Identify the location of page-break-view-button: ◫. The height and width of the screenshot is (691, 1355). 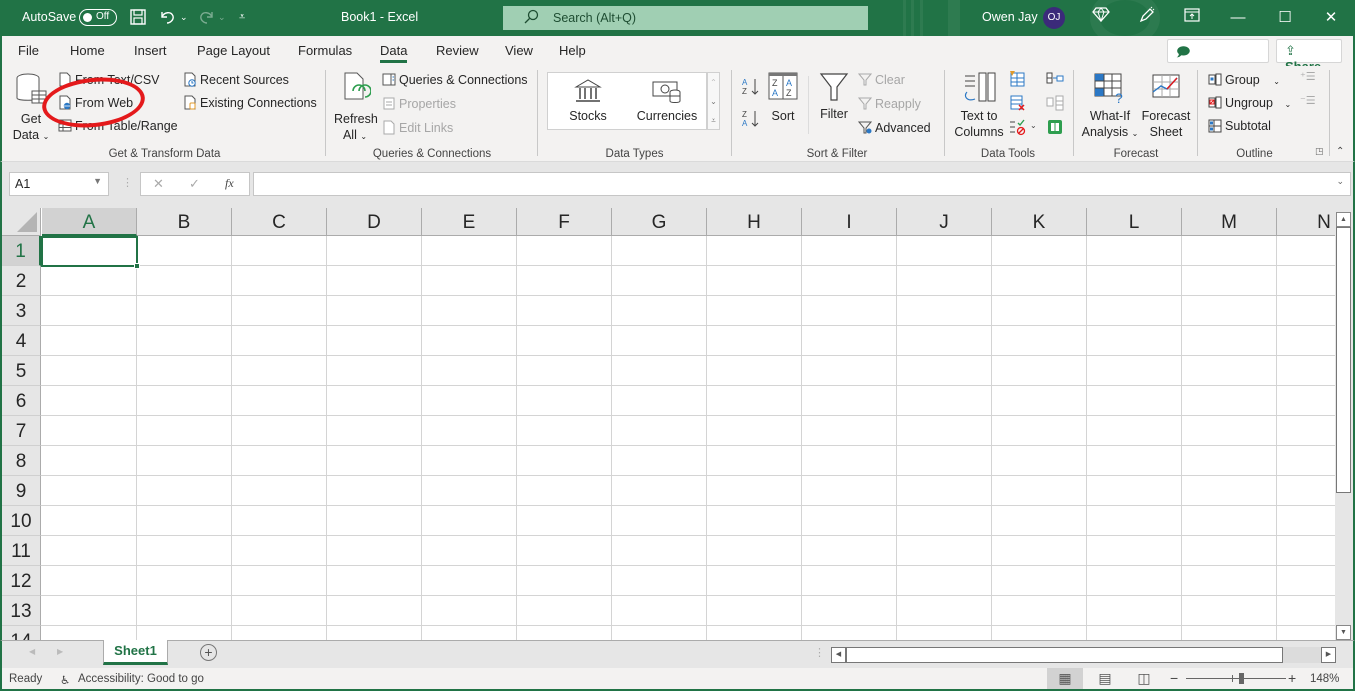
(1144, 678).